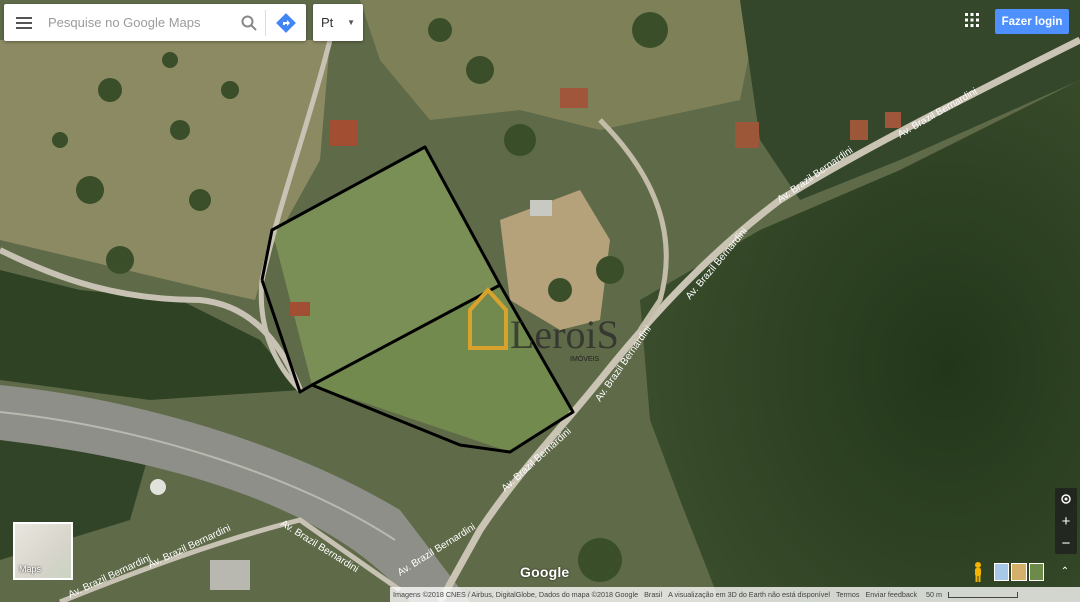 The height and width of the screenshot is (602, 1080). What do you see at coordinates (338, 22) in the screenshot?
I see `language-select: Pt ▼` at bounding box center [338, 22].